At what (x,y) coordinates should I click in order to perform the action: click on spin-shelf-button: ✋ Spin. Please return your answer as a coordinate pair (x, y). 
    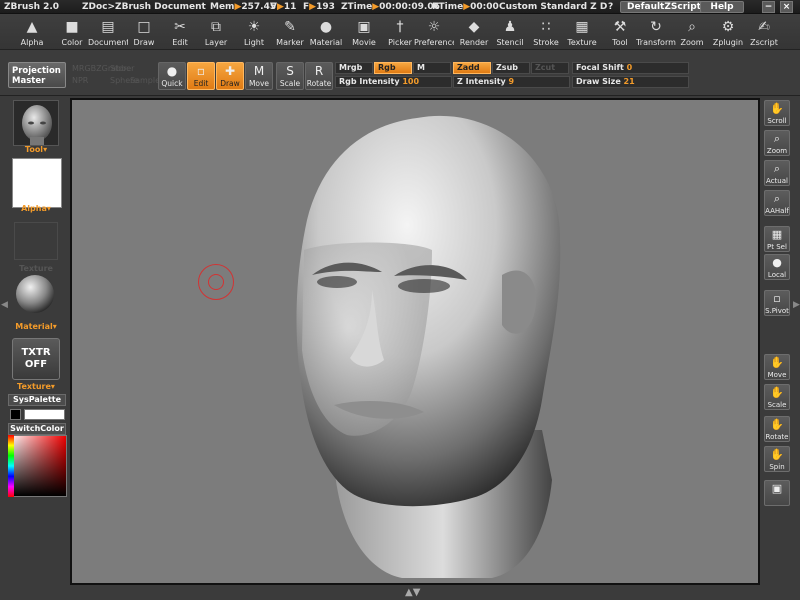
    Looking at the image, I should click on (777, 459).